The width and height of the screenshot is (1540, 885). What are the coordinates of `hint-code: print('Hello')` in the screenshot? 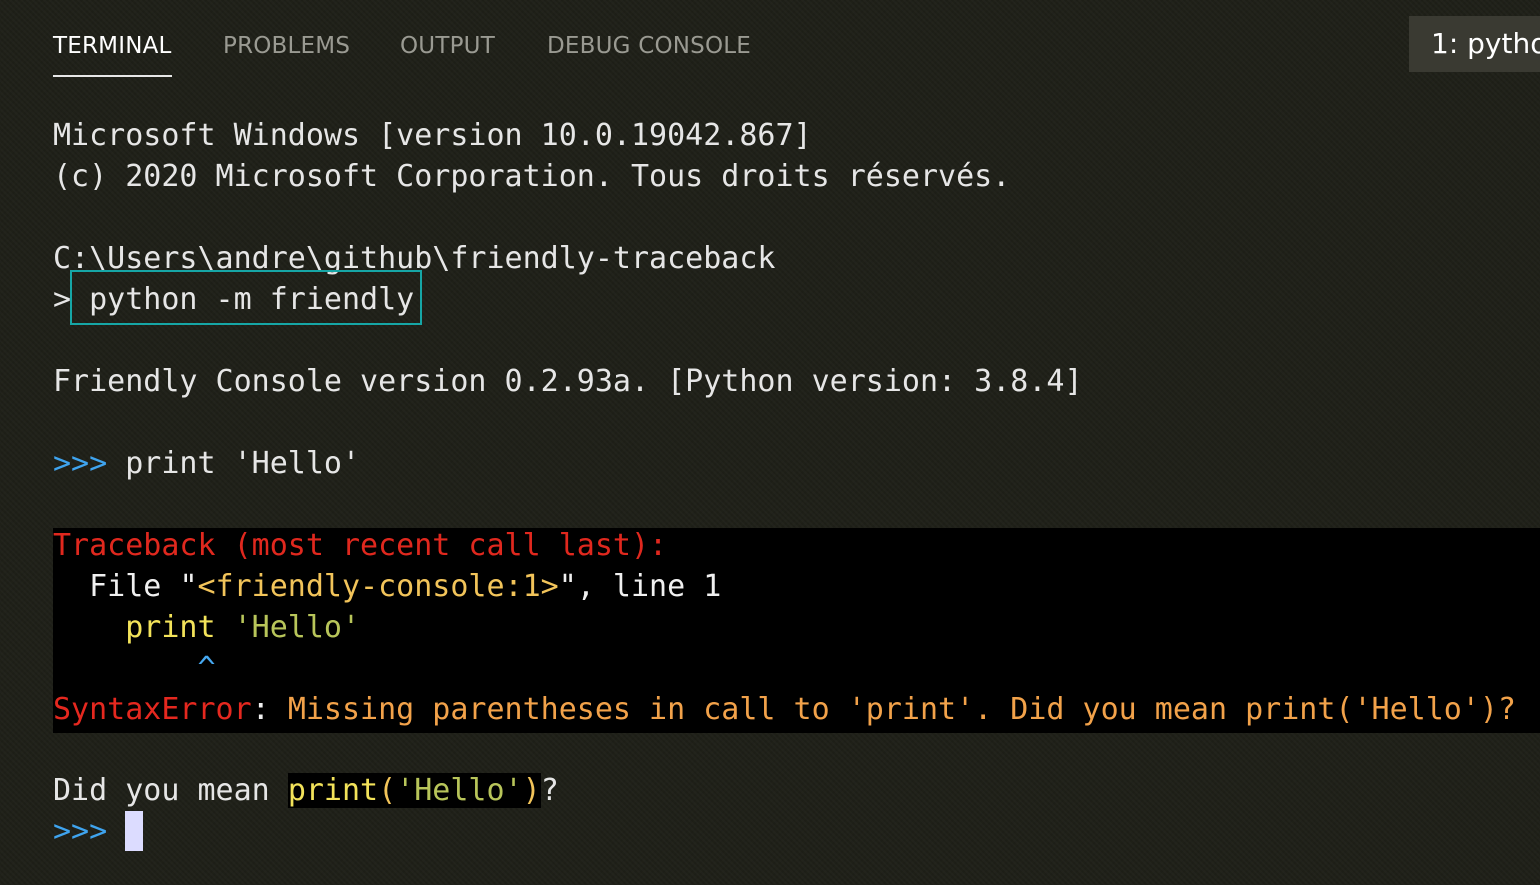 It's located at (414, 790).